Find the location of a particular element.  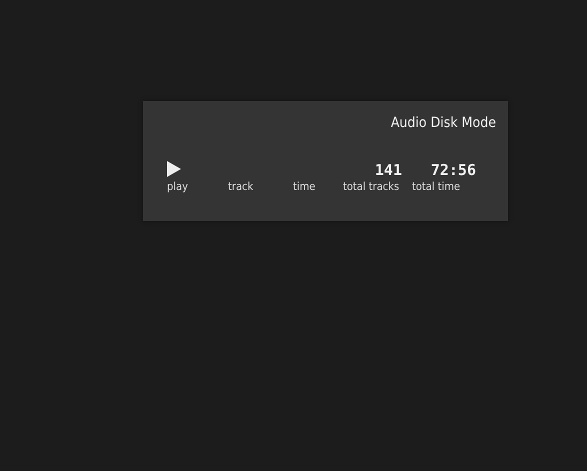

field-value: 72:56 is located at coordinates (453, 170).